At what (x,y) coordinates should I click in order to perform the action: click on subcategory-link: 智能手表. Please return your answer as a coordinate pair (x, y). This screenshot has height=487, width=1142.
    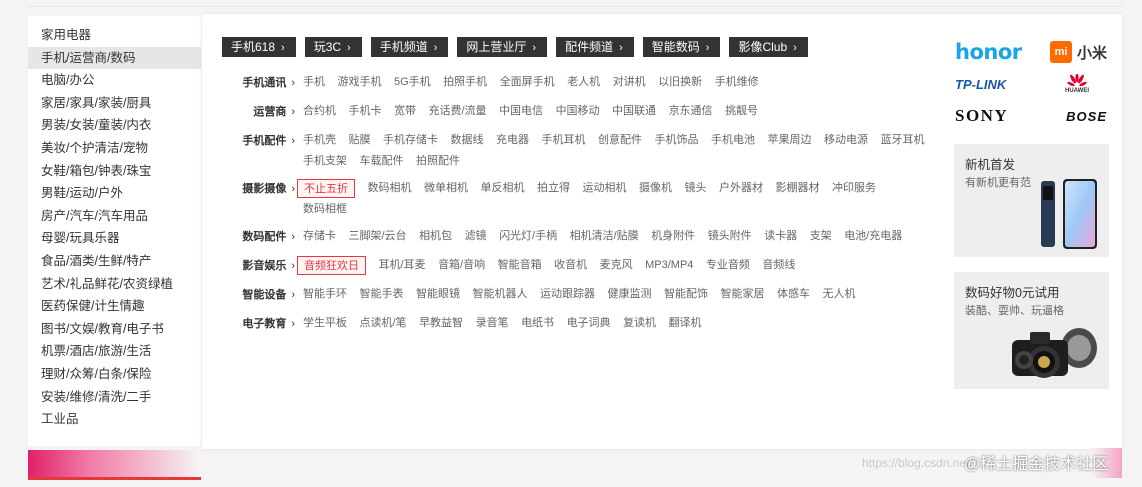
    Looking at the image, I should click on (382, 295).